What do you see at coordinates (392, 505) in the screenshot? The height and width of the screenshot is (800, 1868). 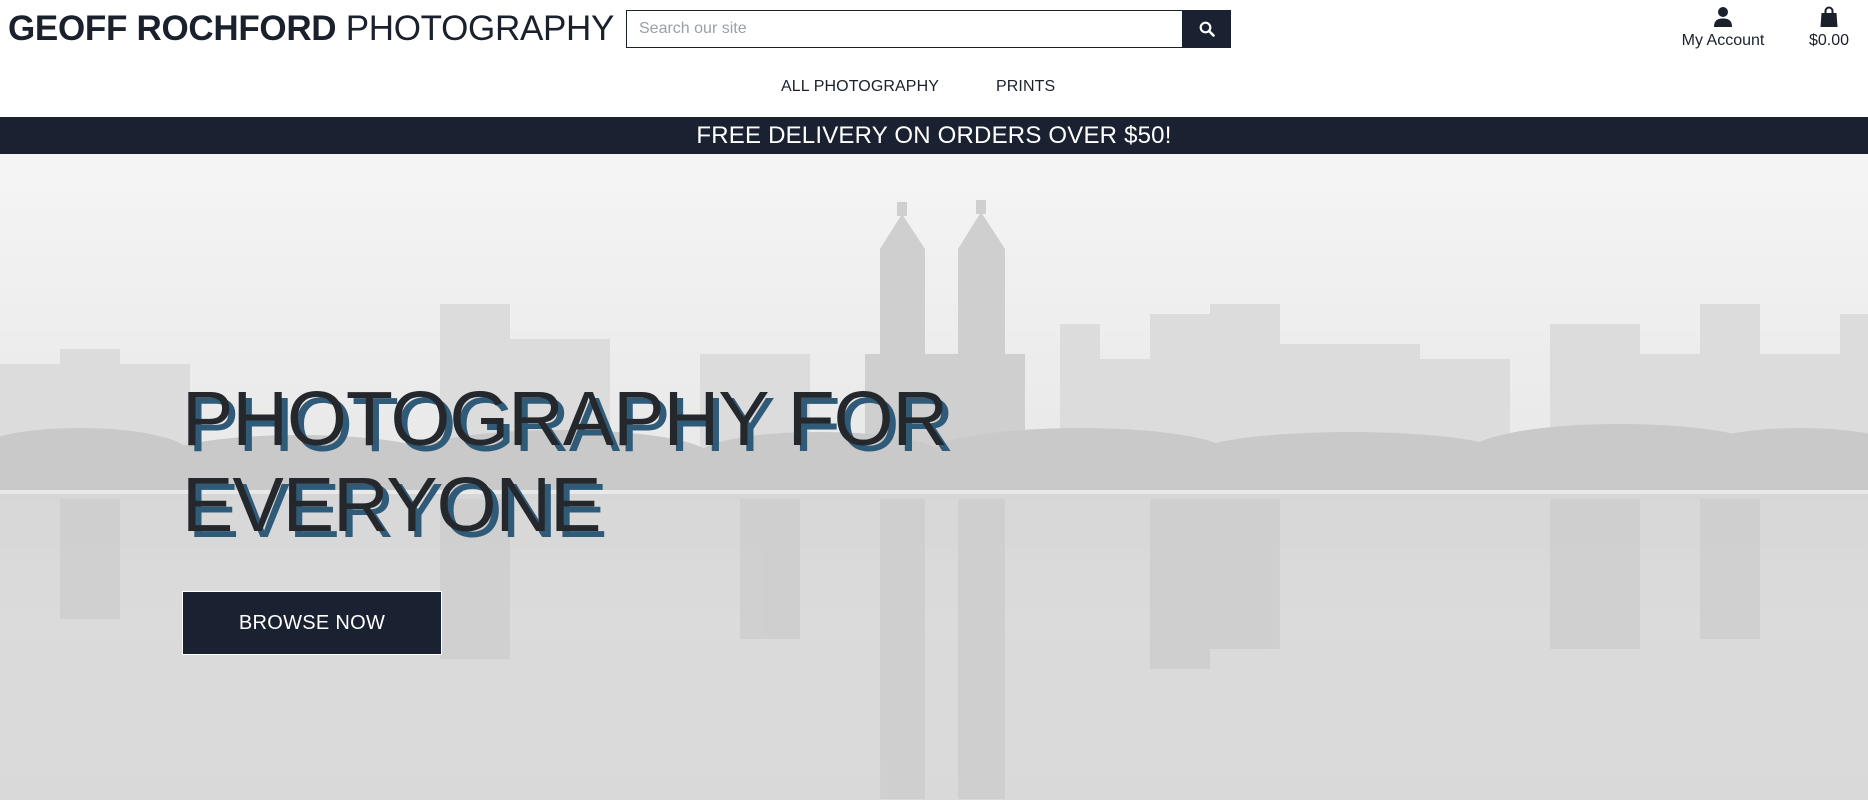 I see `hero-headline-line-2: EVERYONE` at bounding box center [392, 505].